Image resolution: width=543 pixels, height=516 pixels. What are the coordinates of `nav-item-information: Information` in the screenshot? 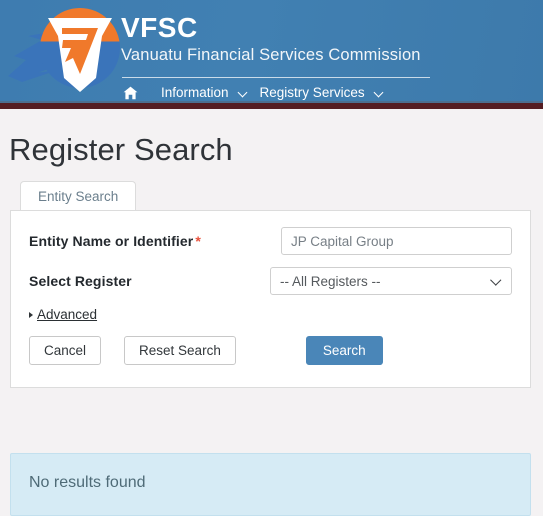 It's located at (207, 93).